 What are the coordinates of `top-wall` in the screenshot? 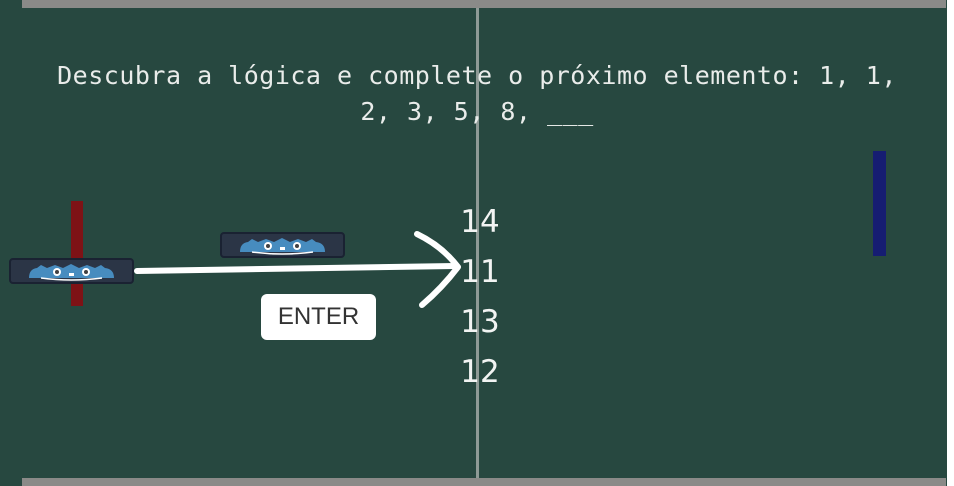 It's located at (484, 4).